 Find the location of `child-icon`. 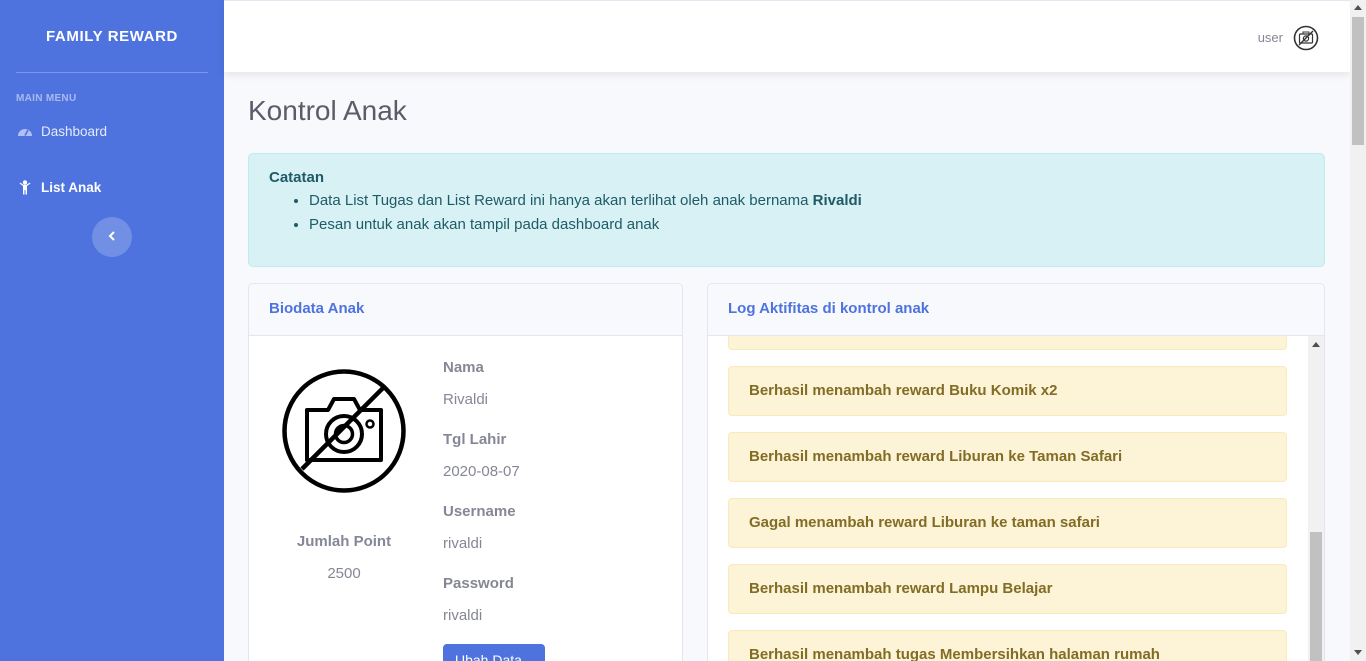

child-icon is located at coordinates (24, 187).